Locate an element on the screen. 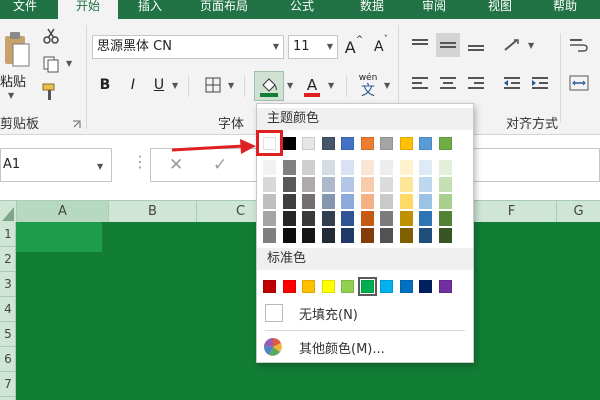  underline-dropdown-arrow: ▼ is located at coordinates (175, 85).